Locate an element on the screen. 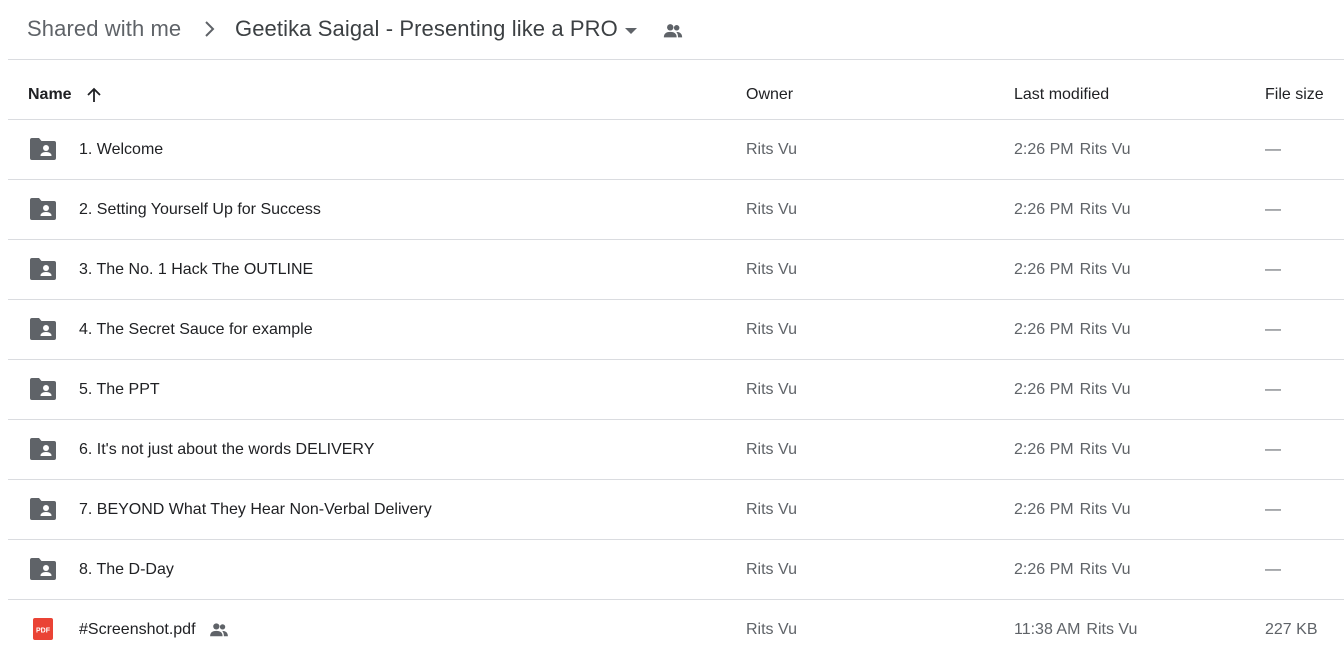  breadcrumb-current-folder: Geetika Saigal - Presenting like a PRO is located at coordinates (426, 29).